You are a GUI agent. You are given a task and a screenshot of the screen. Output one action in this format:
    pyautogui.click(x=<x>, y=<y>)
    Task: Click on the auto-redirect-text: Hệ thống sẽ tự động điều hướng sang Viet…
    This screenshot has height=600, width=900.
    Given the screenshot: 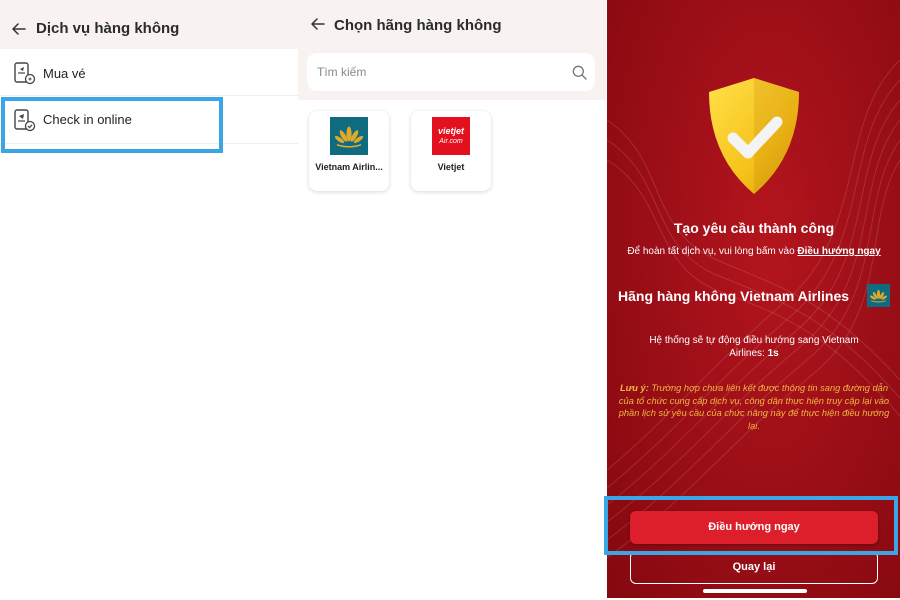 What is the action you would take?
    pyautogui.click(x=754, y=347)
    